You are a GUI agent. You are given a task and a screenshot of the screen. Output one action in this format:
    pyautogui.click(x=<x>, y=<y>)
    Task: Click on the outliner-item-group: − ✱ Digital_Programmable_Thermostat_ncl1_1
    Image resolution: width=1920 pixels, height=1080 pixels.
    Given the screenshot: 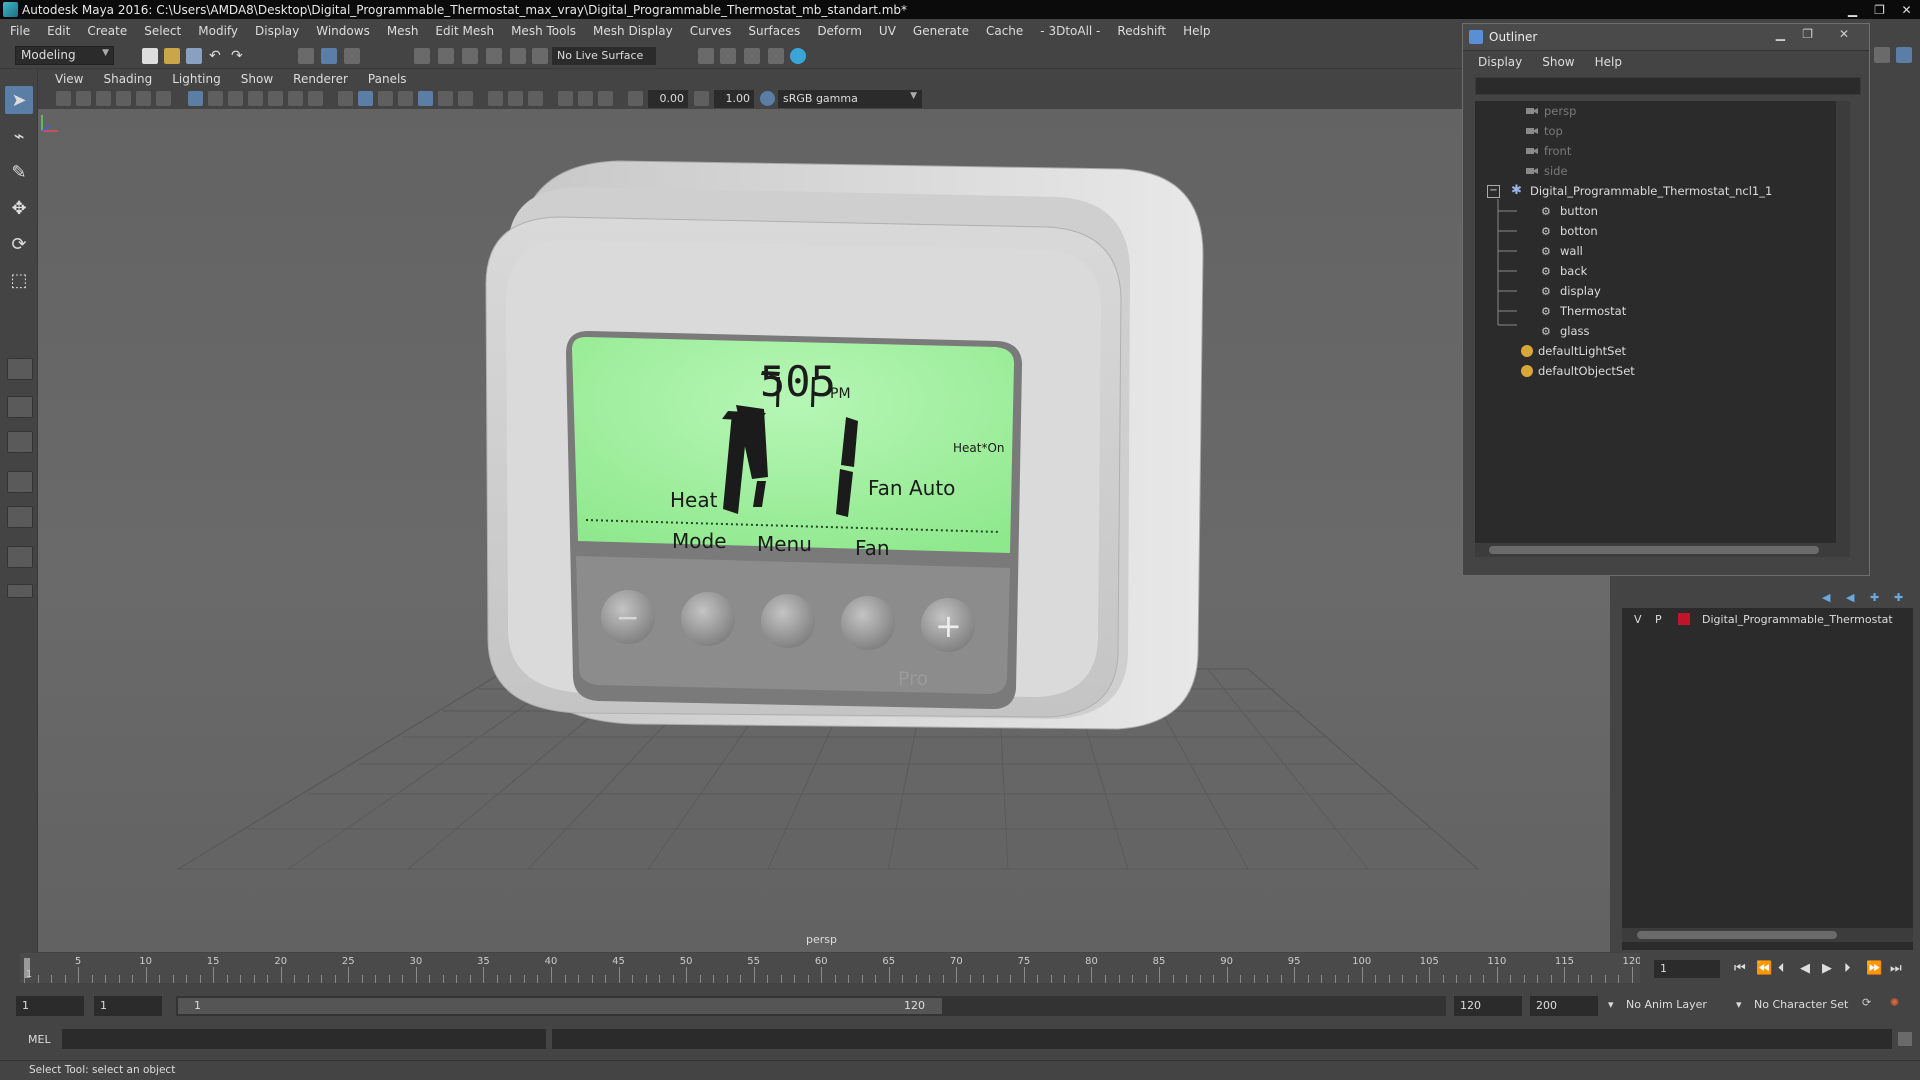 What is the action you would take?
    pyautogui.click(x=1629, y=191)
    